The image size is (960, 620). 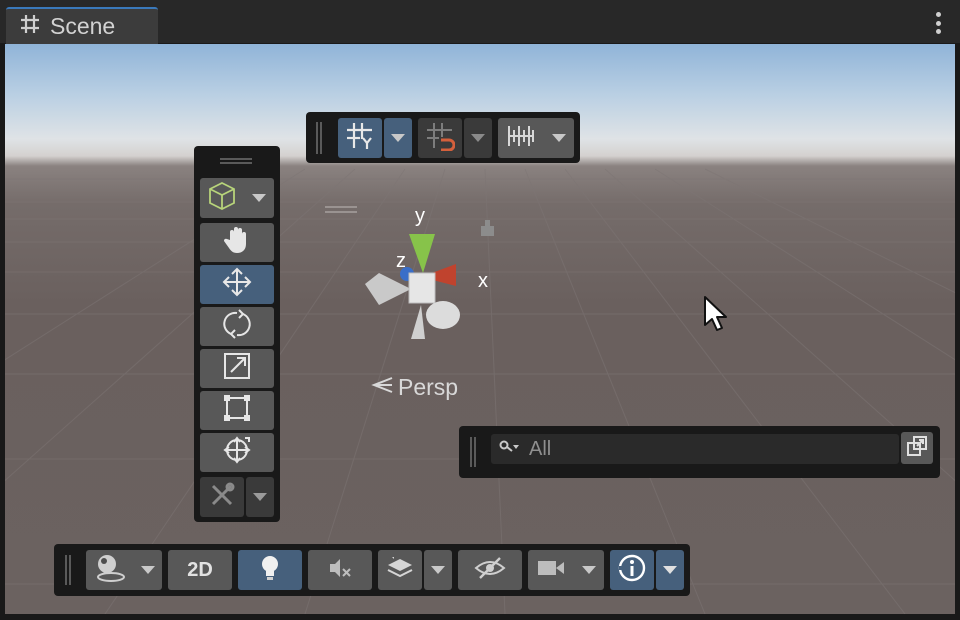 What do you see at coordinates (237, 198) in the screenshot?
I see `tool-context-button` at bounding box center [237, 198].